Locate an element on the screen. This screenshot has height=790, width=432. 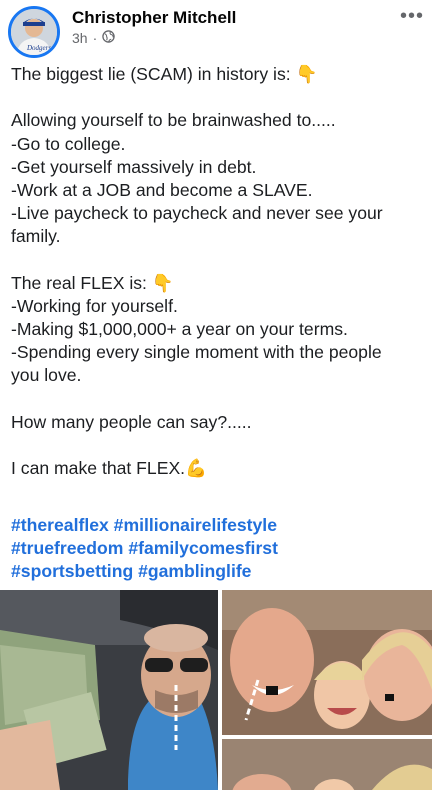
post-text-line: -Work at a JOB and become a SLAVE. is located at coordinates (162, 189).